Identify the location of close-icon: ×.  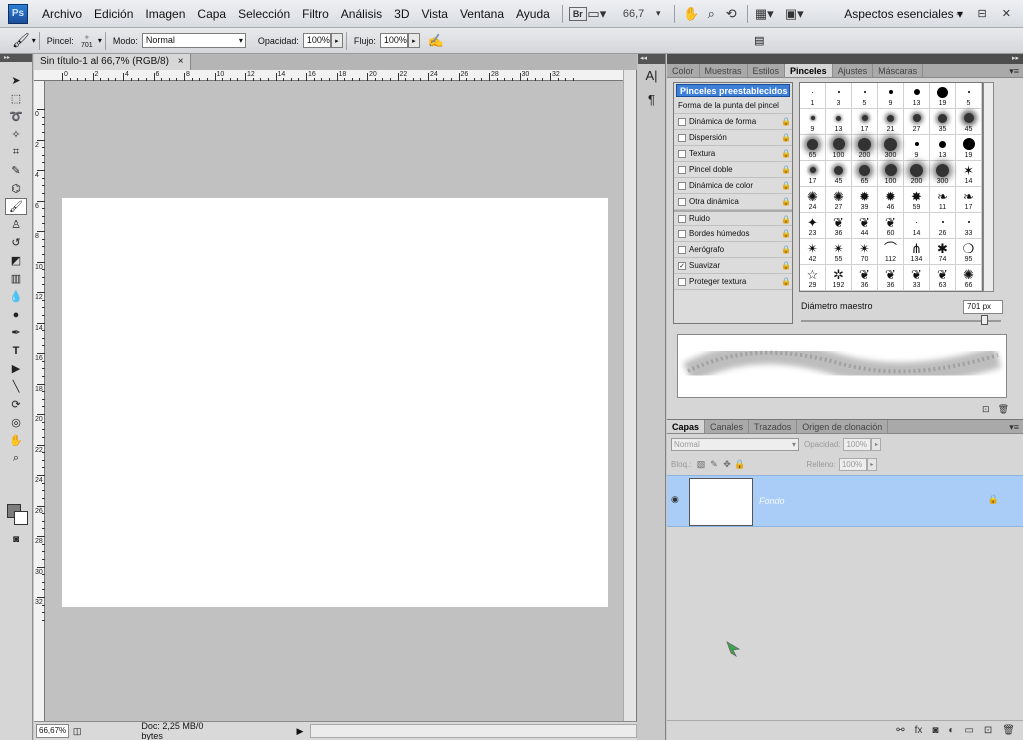
(181, 61).